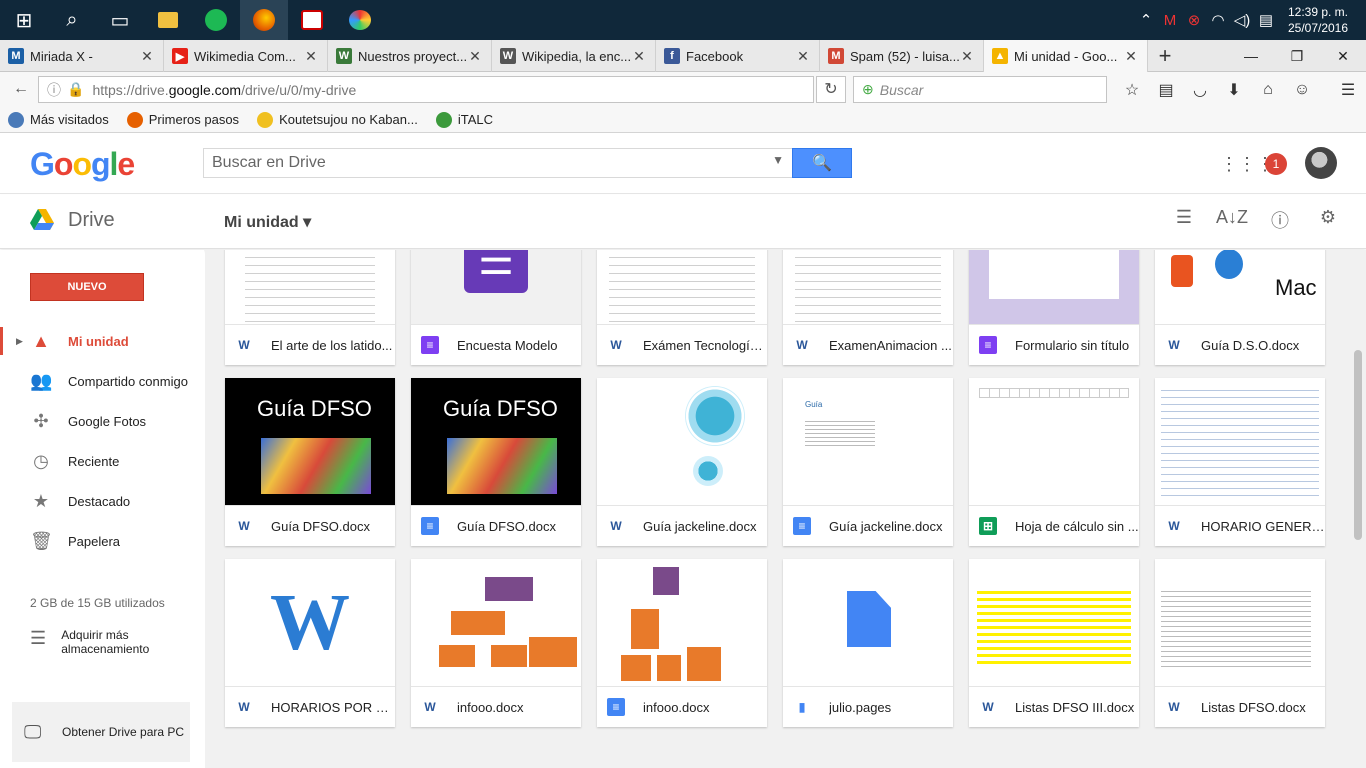  What do you see at coordinates (182, 119) in the screenshot?
I see `bookmark-item: Primeros pasos` at bounding box center [182, 119].